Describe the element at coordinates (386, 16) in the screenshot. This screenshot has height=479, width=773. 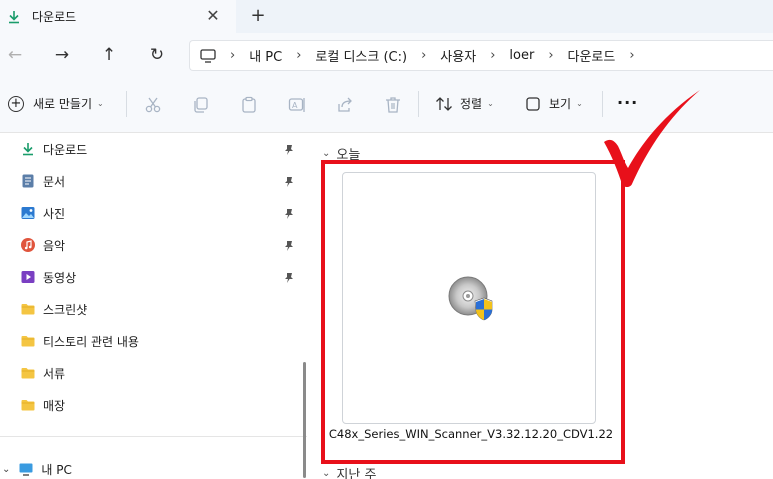
I see `tab-bar: 다운로드 ✕ +` at that location.